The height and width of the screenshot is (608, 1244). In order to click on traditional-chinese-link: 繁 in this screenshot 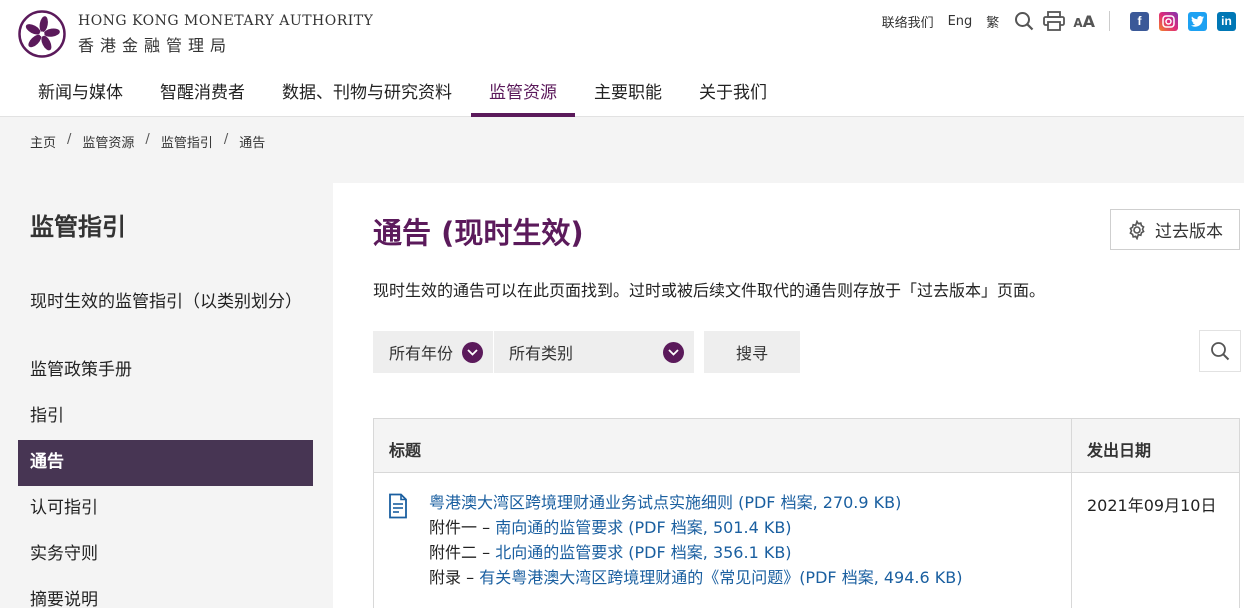, I will do `click(992, 21)`.